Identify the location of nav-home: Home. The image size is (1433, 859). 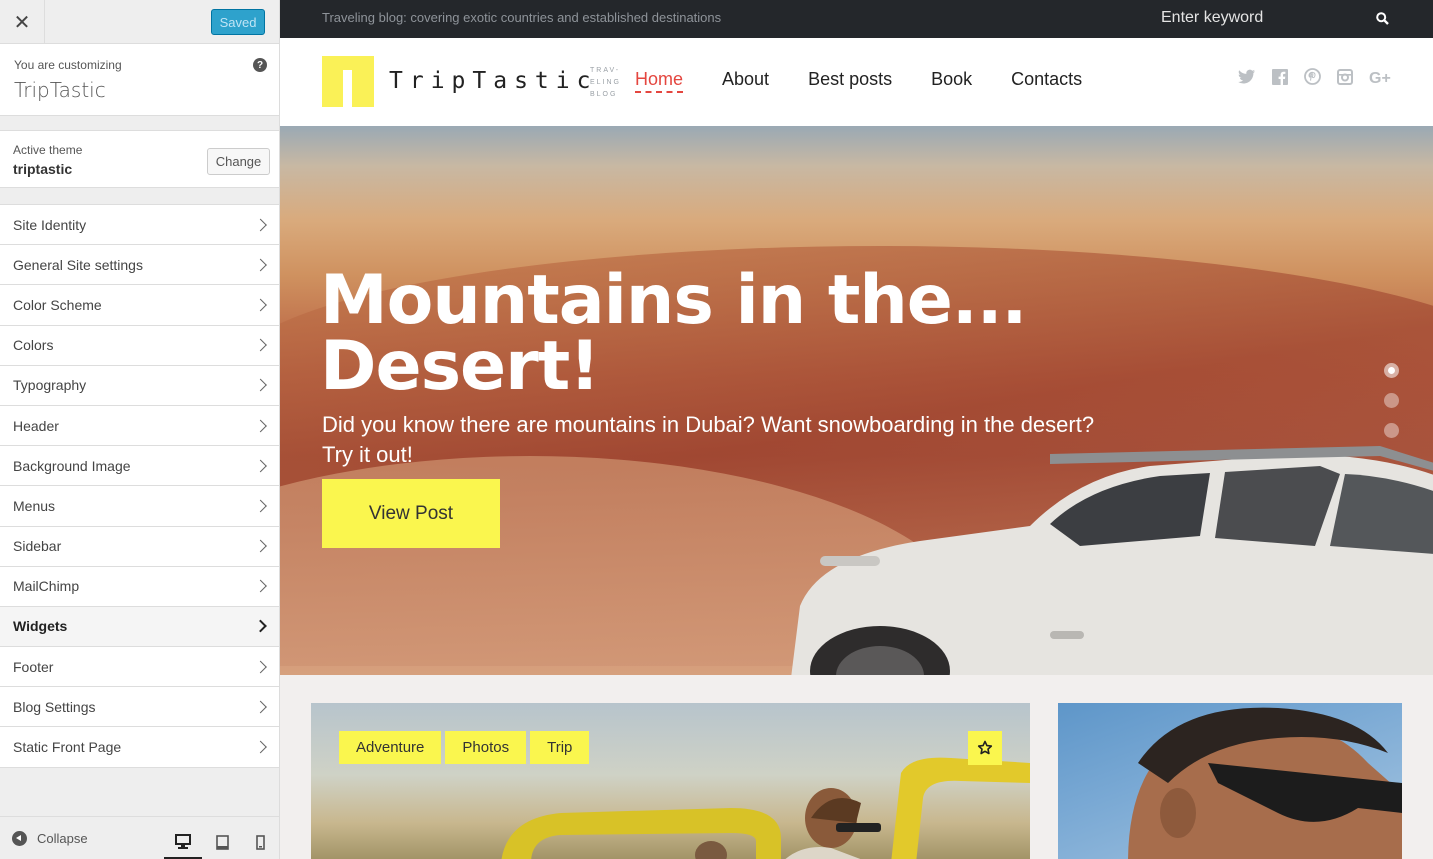
(659, 81).